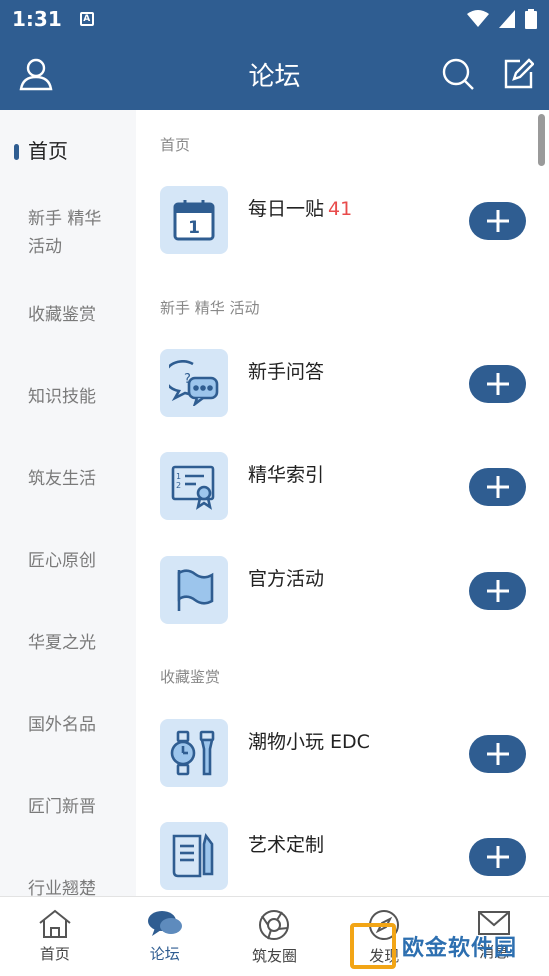  What do you see at coordinates (309, 742) in the screenshot?
I see `forum-name: 潮物小玩 EDC` at bounding box center [309, 742].